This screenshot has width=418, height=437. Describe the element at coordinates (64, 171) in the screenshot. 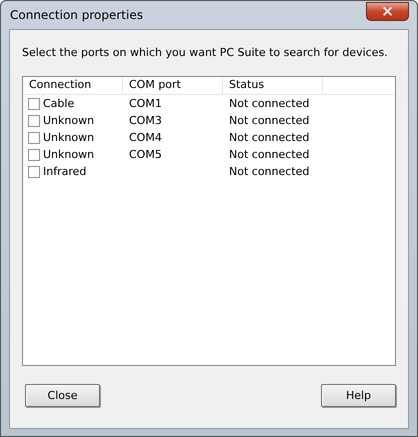

I see `connection-label: Infrared` at that location.